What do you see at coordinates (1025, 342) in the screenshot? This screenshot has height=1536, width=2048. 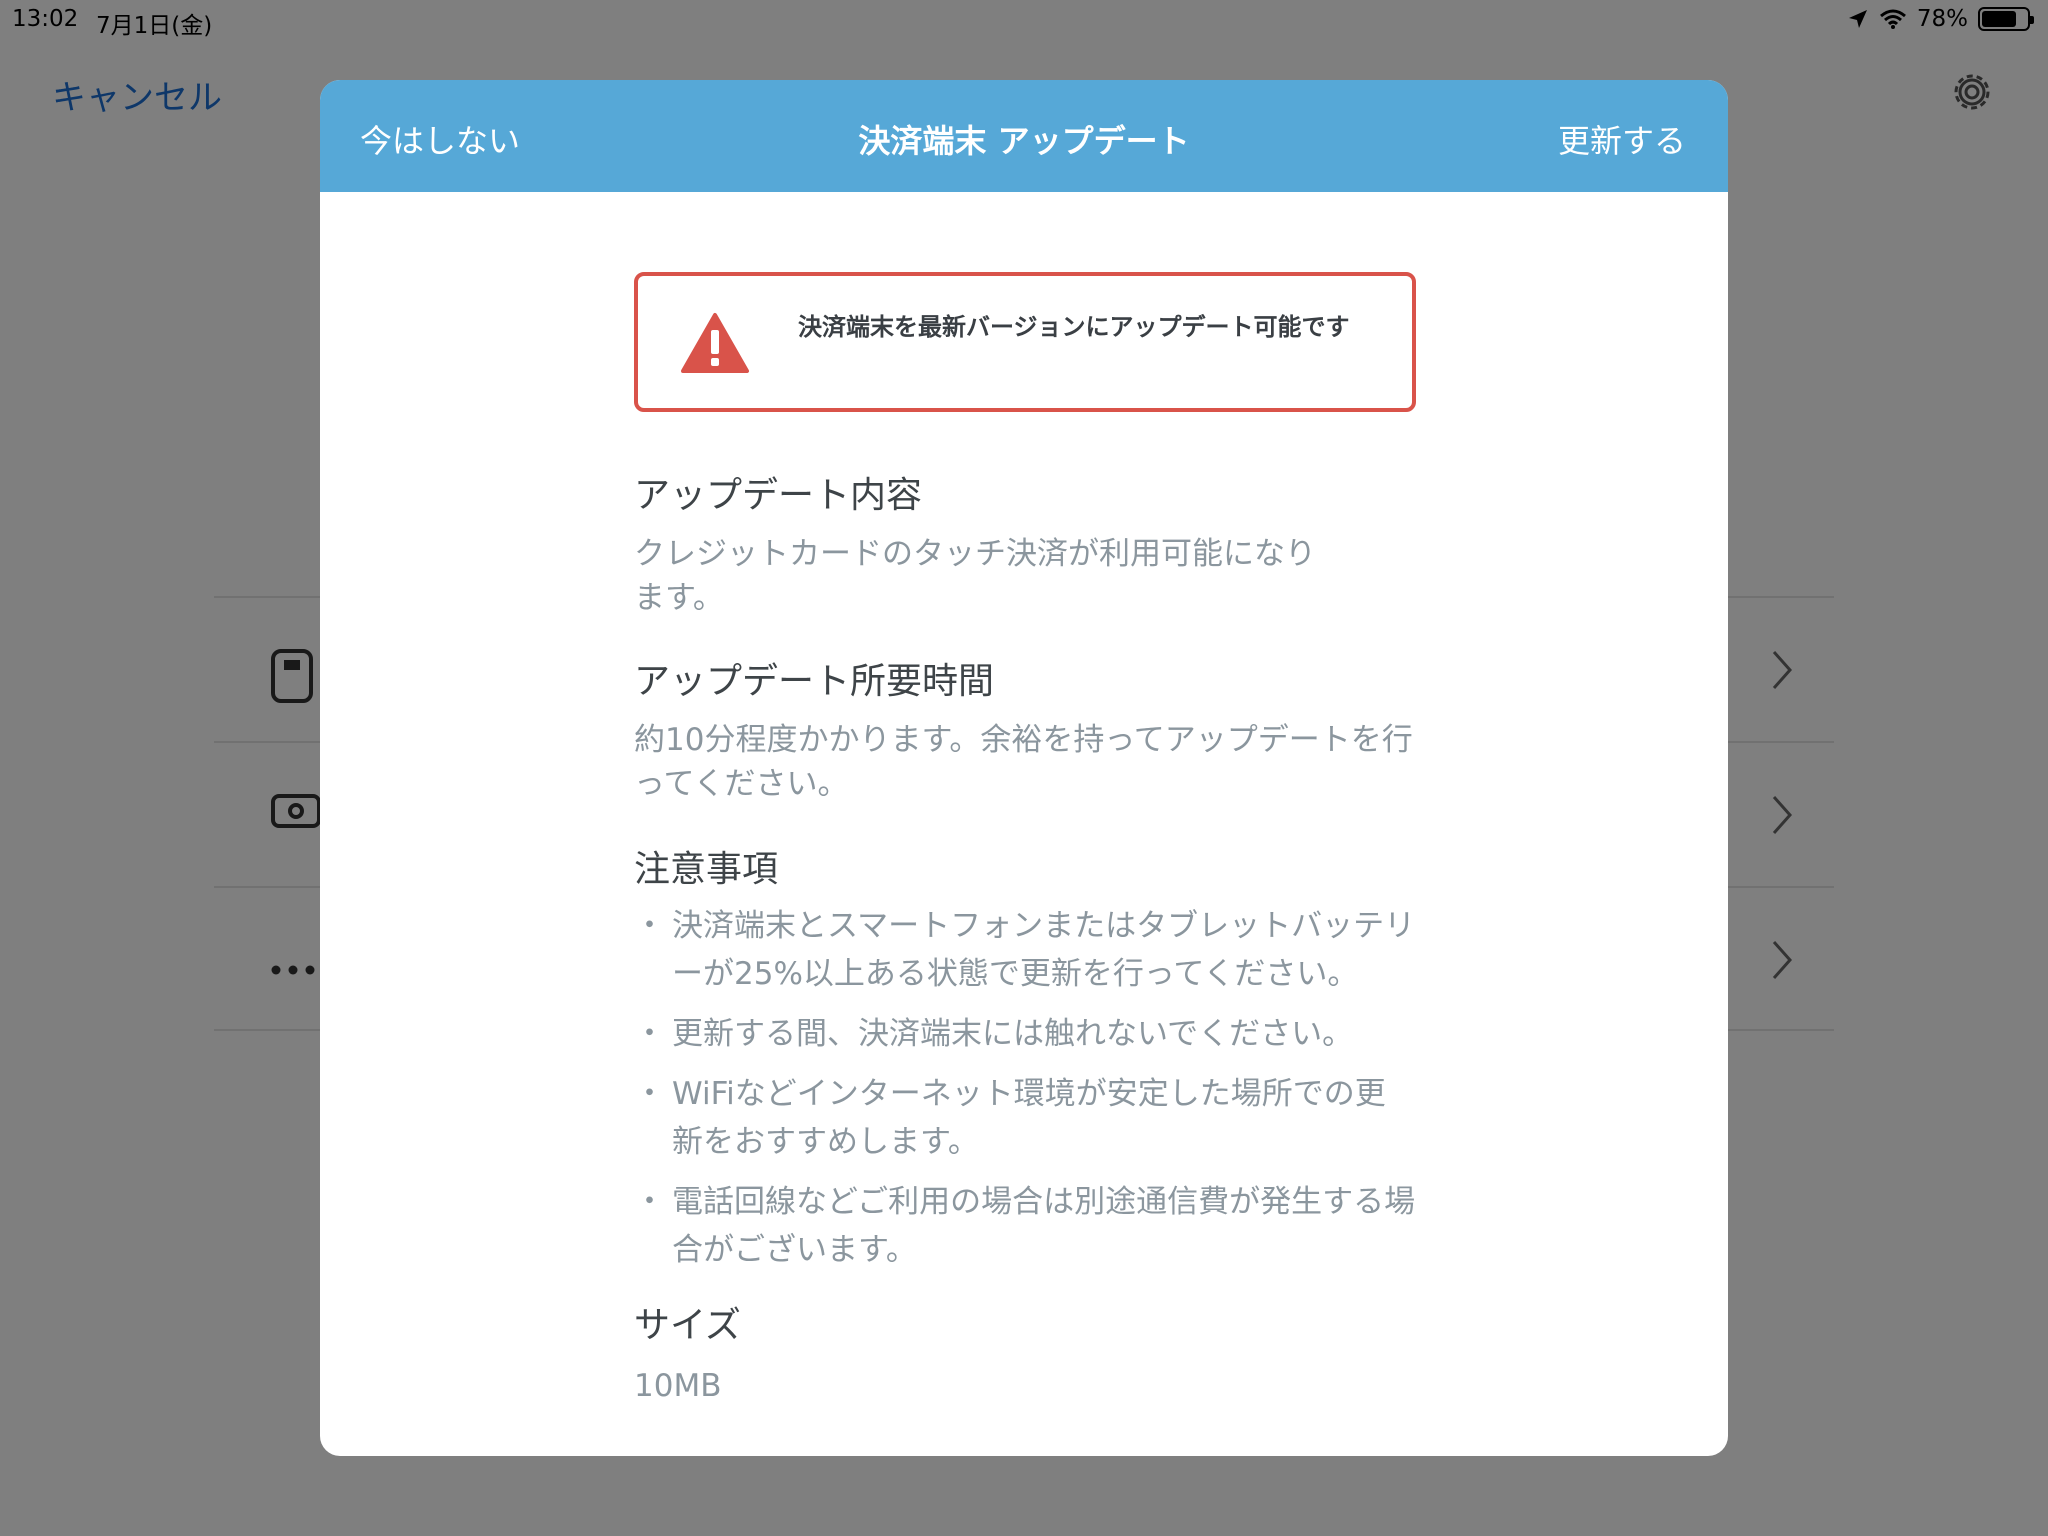 I see `update-alert: 決済端末を最新バージョンにアップデート可能です` at bounding box center [1025, 342].